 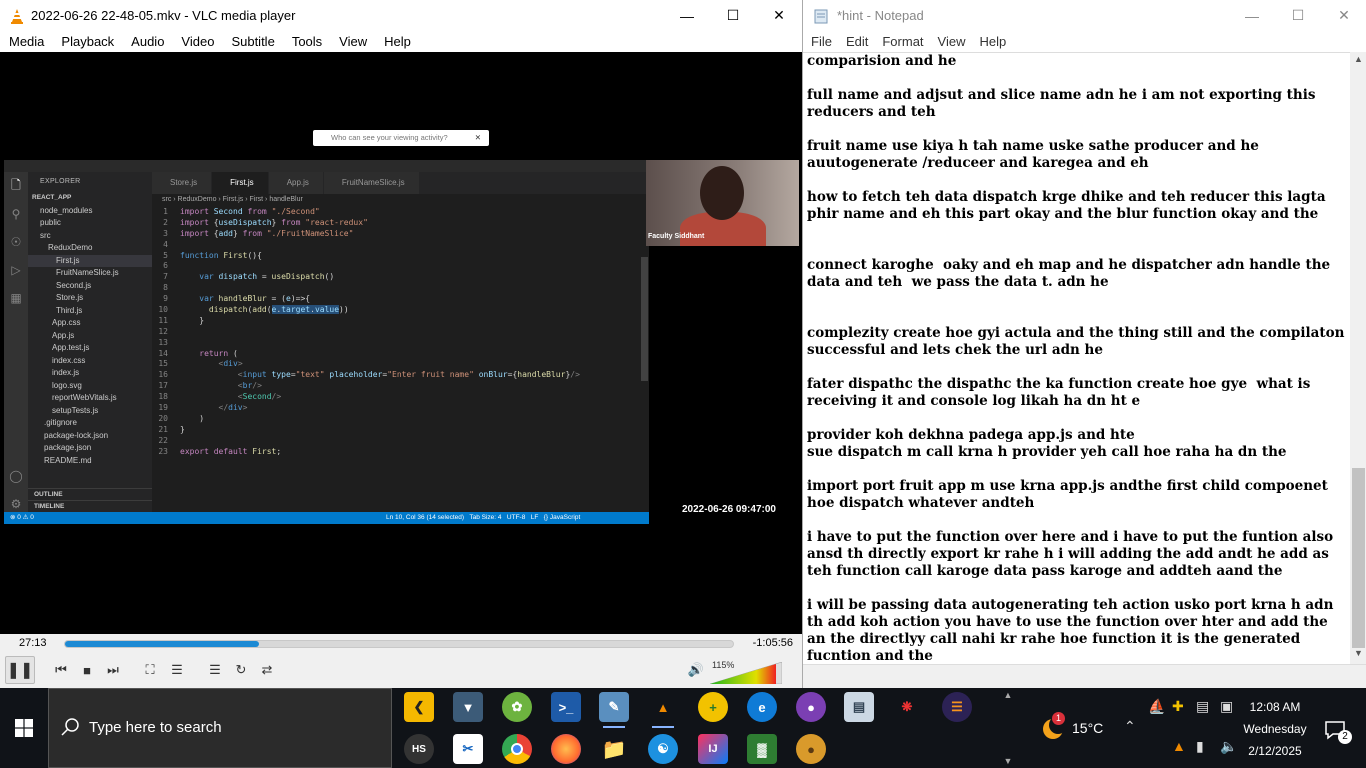 What do you see at coordinates (241, 670) in the screenshot?
I see `loop-button: ↻` at bounding box center [241, 670].